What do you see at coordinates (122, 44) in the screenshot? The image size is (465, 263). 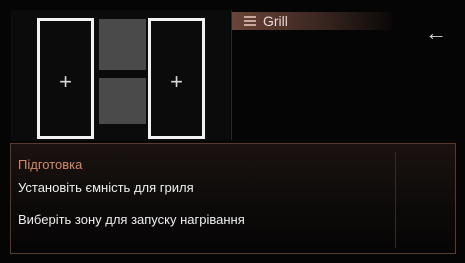 I see `bridge-zone-top` at bounding box center [122, 44].